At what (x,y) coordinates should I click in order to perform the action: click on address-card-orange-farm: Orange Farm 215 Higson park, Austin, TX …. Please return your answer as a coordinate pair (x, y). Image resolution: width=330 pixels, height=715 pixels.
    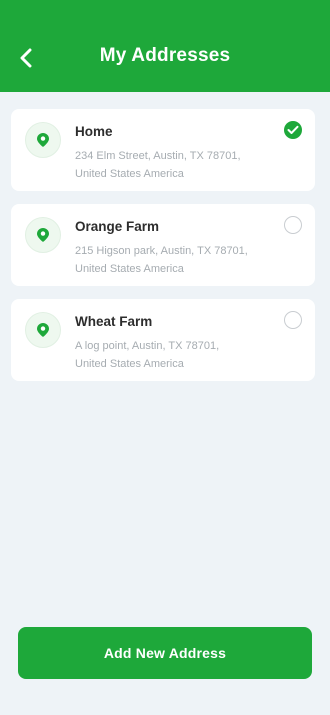
    Looking at the image, I should click on (163, 245).